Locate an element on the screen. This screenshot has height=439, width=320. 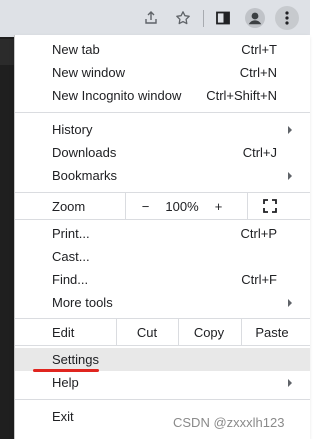
menu-item-label: Settings is located at coordinates (75, 359).